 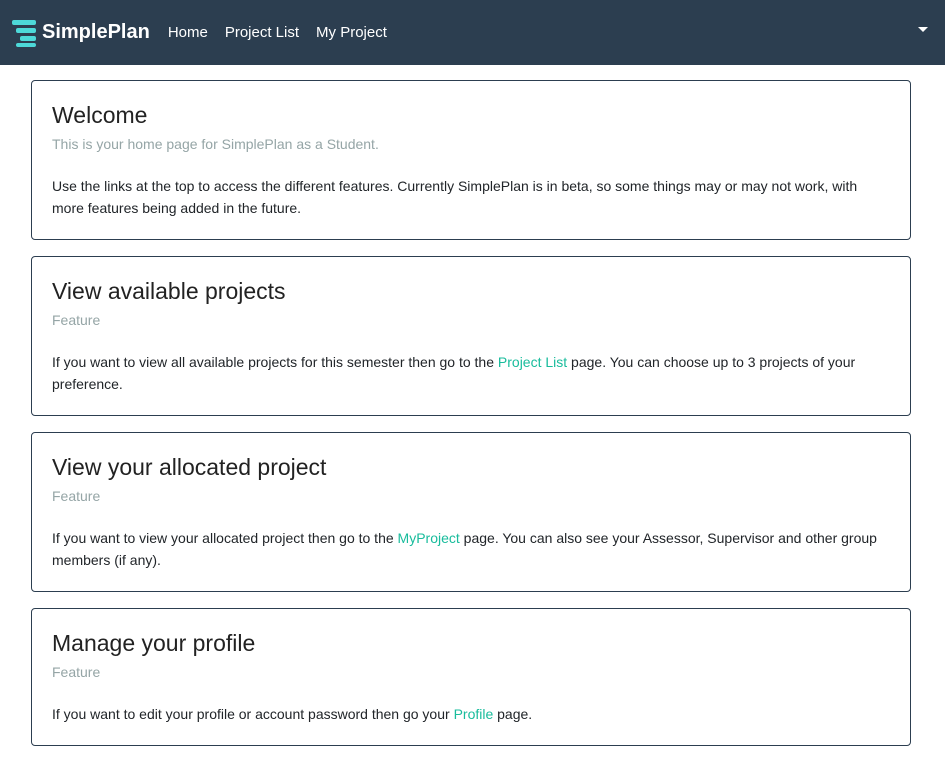 What do you see at coordinates (472, 32) in the screenshot?
I see `top-navbar: SimplePlan Home Project List My Project` at bounding box center [472, 32].